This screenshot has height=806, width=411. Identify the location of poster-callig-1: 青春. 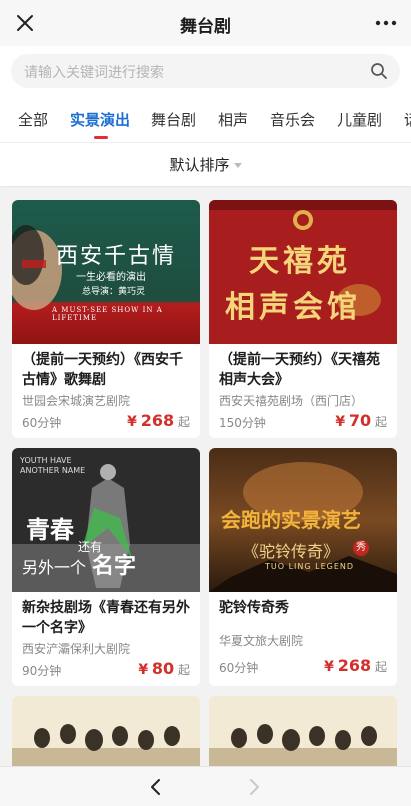
(50, 529).